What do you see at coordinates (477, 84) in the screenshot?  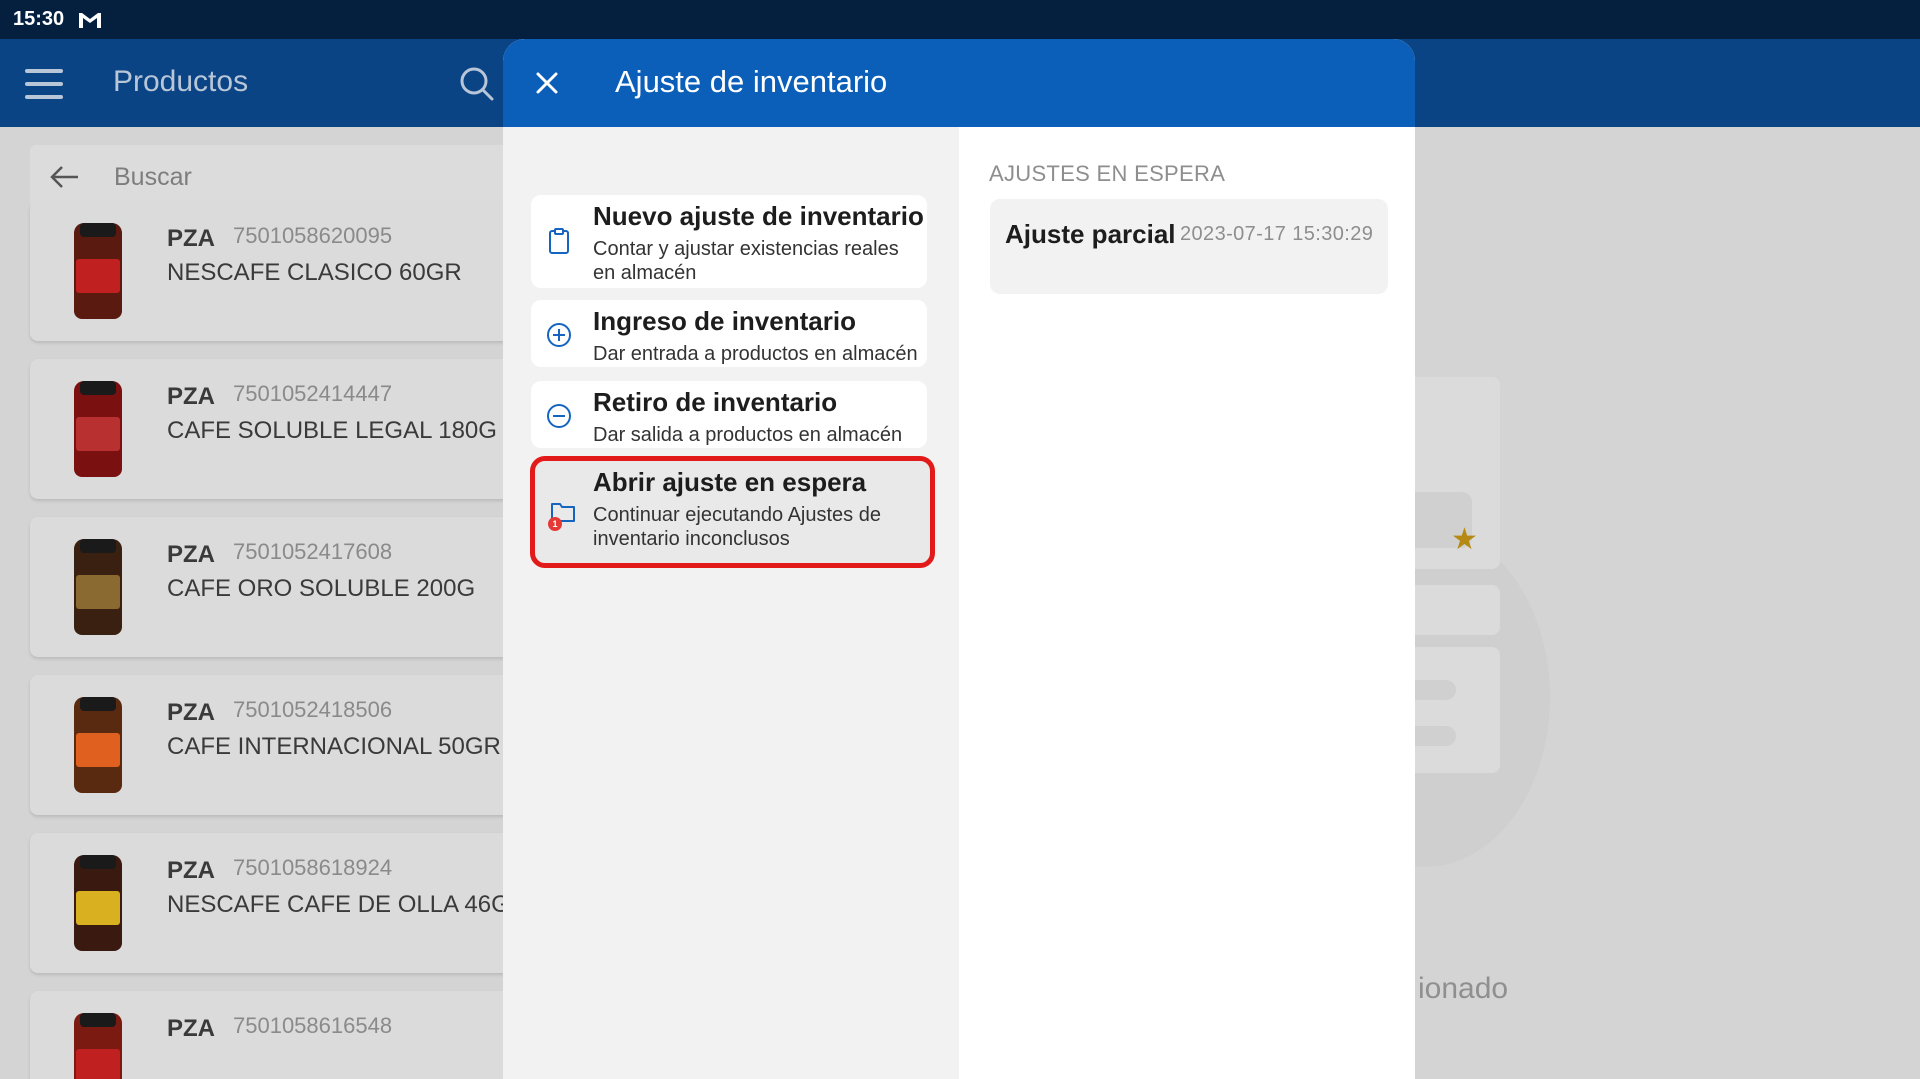 I see `search-icon` at bounding box center [477, 84].